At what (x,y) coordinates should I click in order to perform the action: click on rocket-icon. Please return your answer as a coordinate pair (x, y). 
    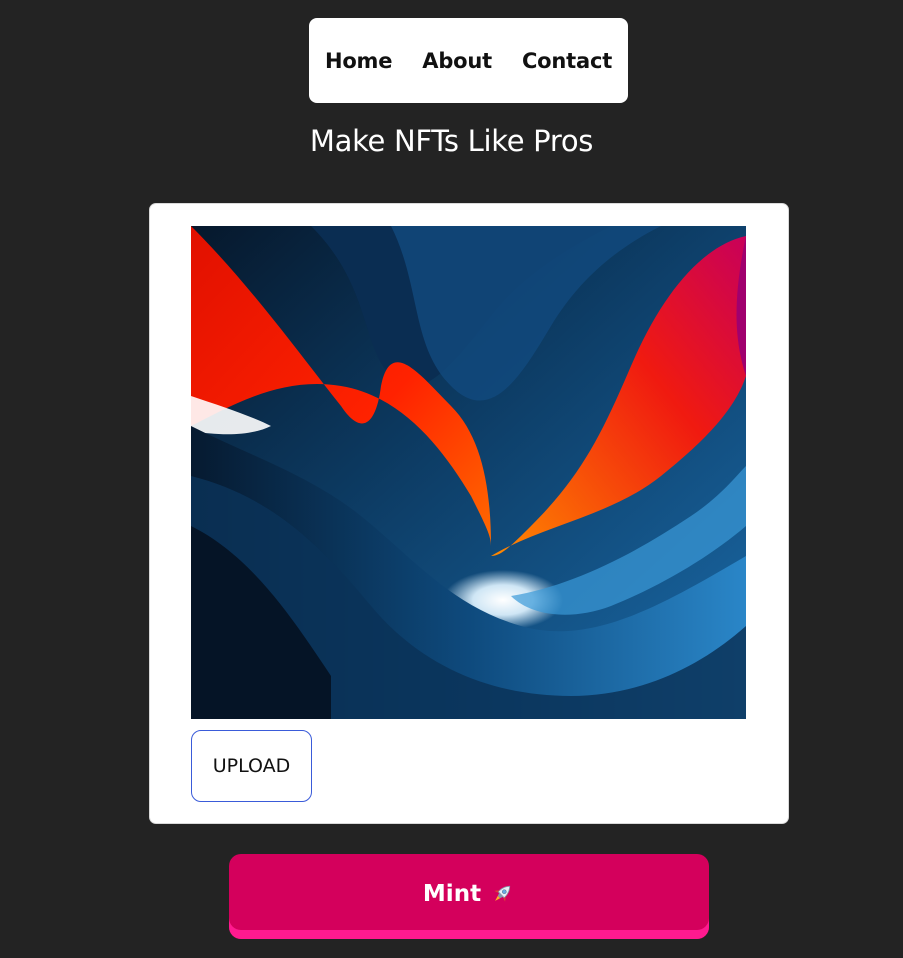
    Looking at the image, I should click on (502, 893).